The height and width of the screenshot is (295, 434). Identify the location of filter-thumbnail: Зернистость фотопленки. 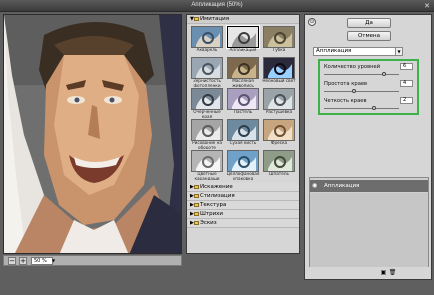
(207, 72).